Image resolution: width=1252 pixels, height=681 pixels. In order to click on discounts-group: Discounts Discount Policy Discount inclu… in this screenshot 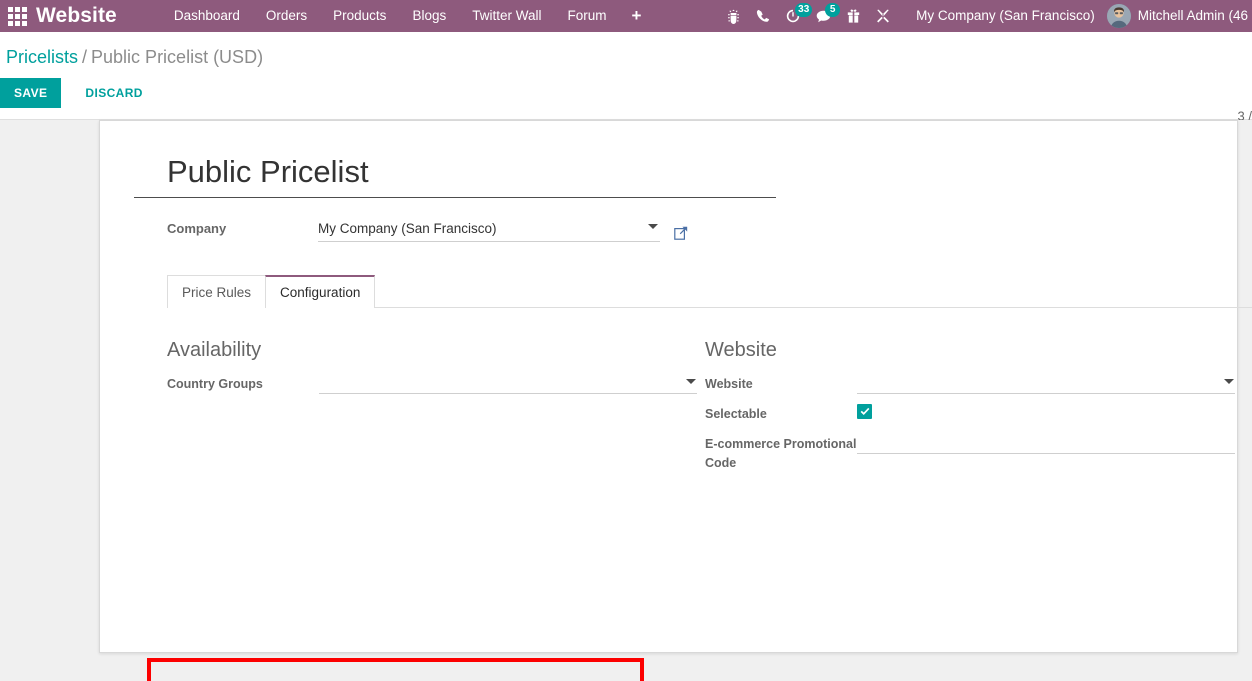, I will do `click(395, 671)`.